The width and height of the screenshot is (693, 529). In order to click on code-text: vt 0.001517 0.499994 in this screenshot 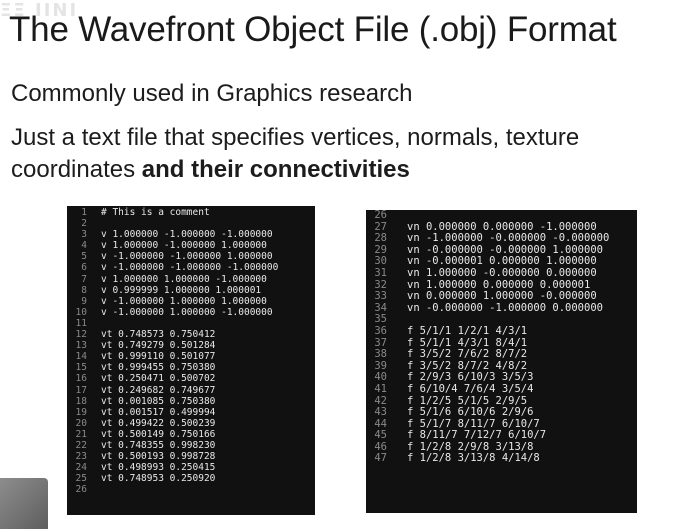, I will do `click(158, 412)`.